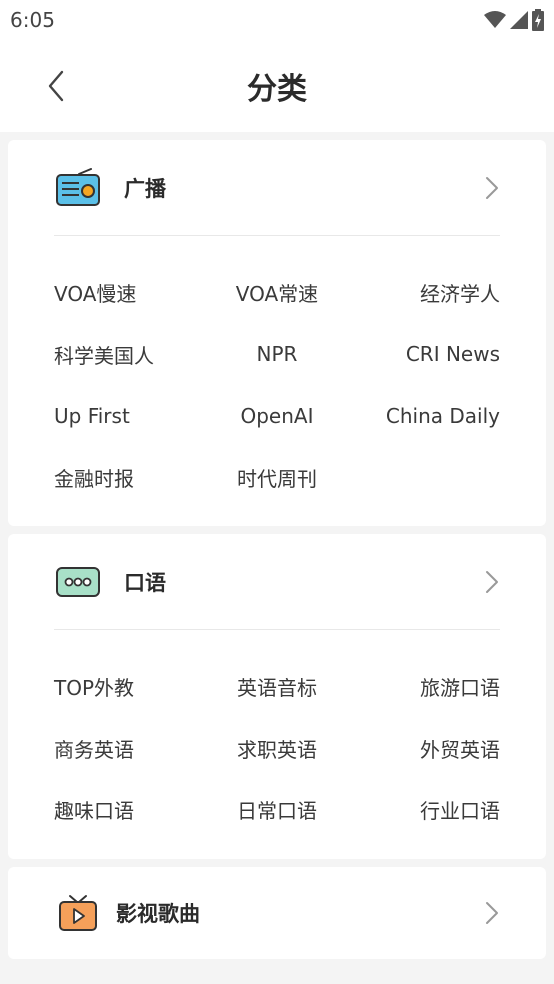 This screenshot has height=984, width=554. I want to click on category-card-film-songs: 影视歌曲, so click(277, 912).